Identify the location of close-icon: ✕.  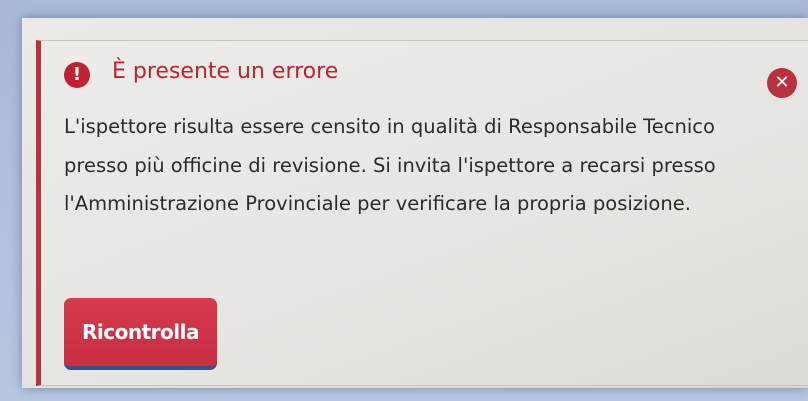
(782, 83).